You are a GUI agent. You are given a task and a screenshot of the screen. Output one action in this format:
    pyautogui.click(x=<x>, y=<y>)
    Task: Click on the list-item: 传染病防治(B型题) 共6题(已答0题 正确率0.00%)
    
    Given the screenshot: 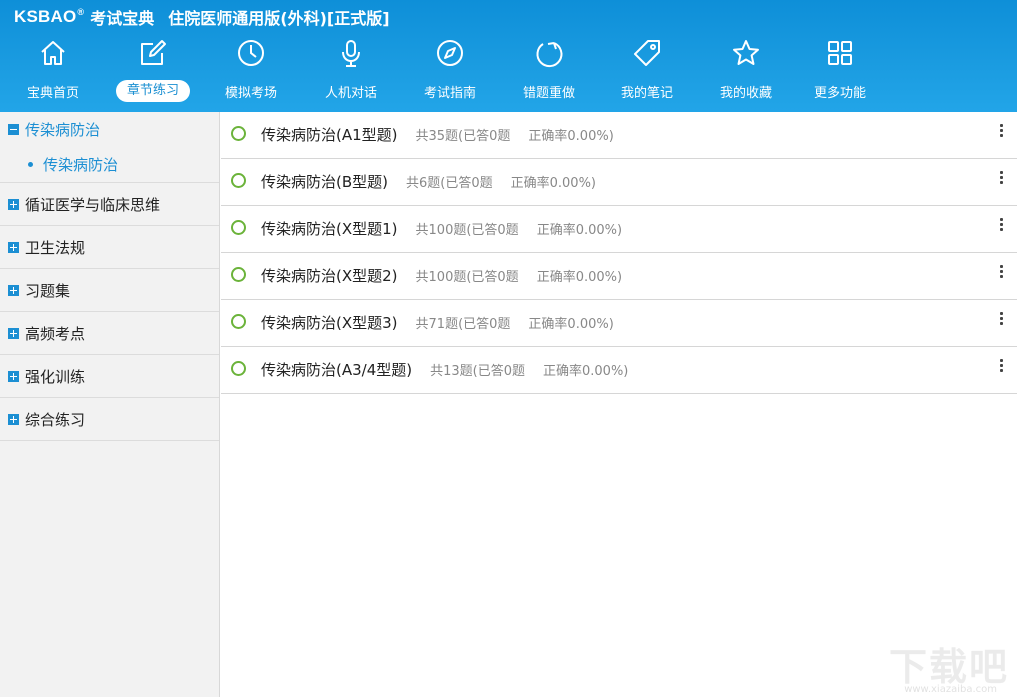 What is the action you would take?
    pyautogui.click(x=619, y=182)
    